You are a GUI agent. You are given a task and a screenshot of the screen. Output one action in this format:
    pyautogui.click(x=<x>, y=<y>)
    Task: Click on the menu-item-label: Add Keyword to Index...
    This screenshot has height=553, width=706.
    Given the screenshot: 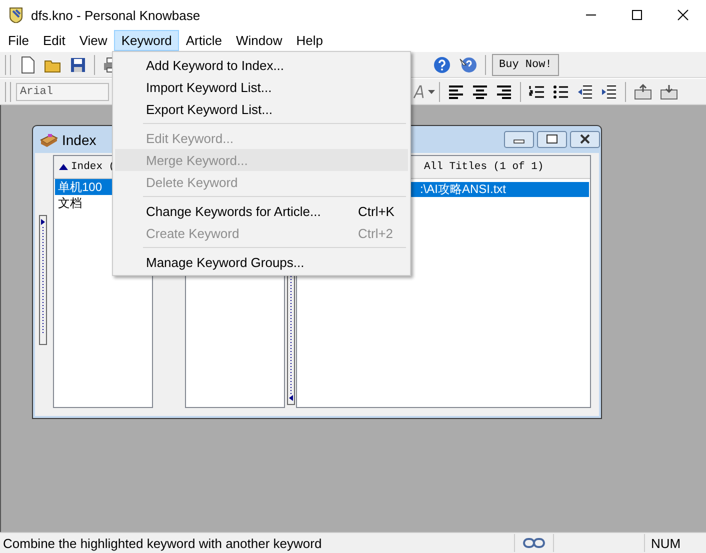 What is the action you would take?
    pyautogui.click(x=215, y=65)
    